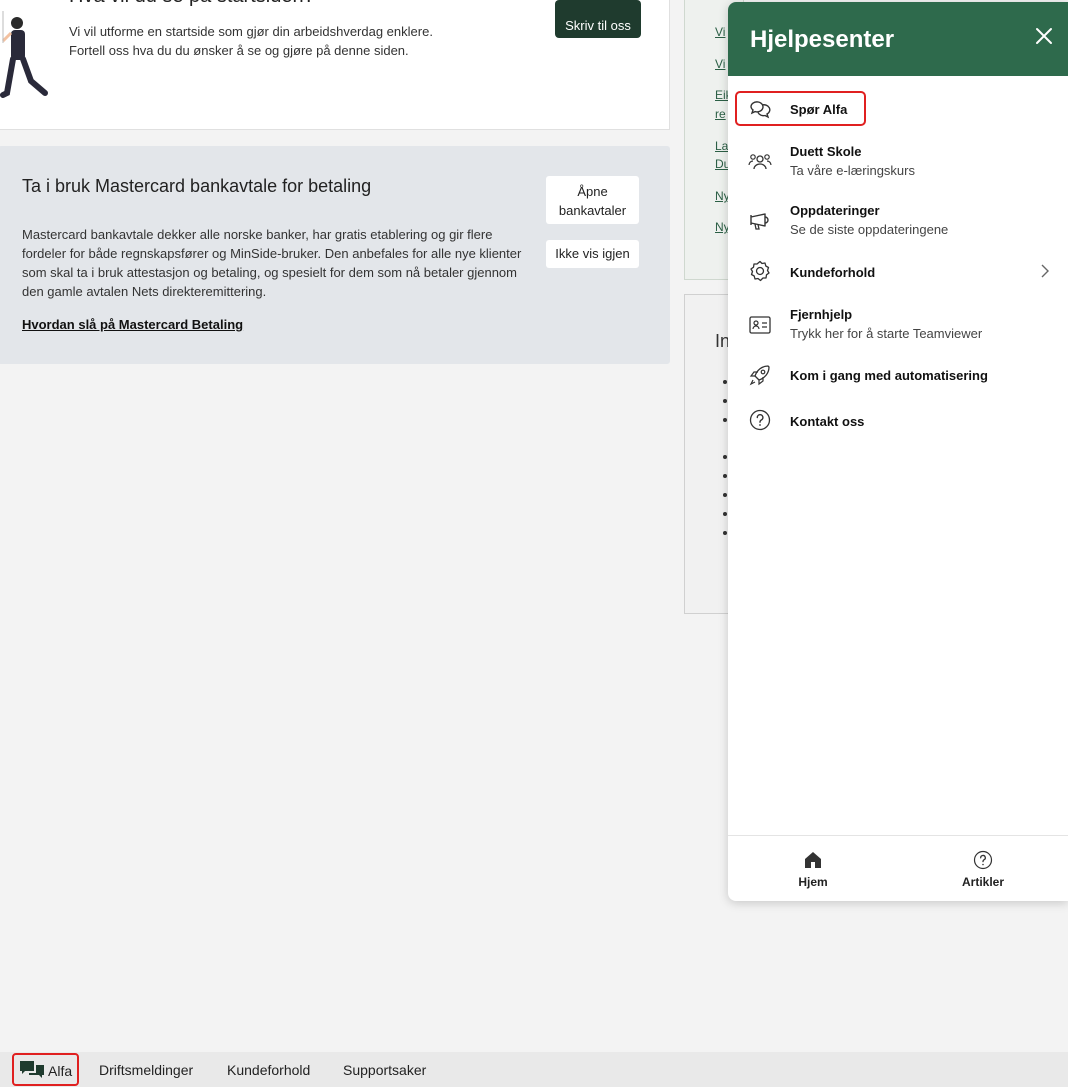  I want to click on help-item-title: Kom i gang med automatisering, so click(889, 375).